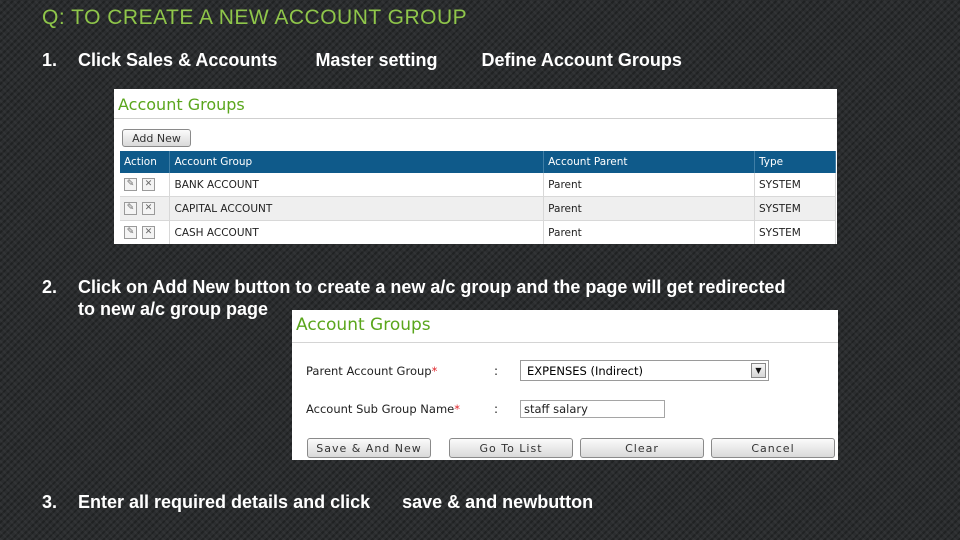 This screenshot has height=540, width=960. What do you see at coordinates (50, 502) in the screenshot?
I see `step-3-number: 3.` at bounding box center [50, 502].